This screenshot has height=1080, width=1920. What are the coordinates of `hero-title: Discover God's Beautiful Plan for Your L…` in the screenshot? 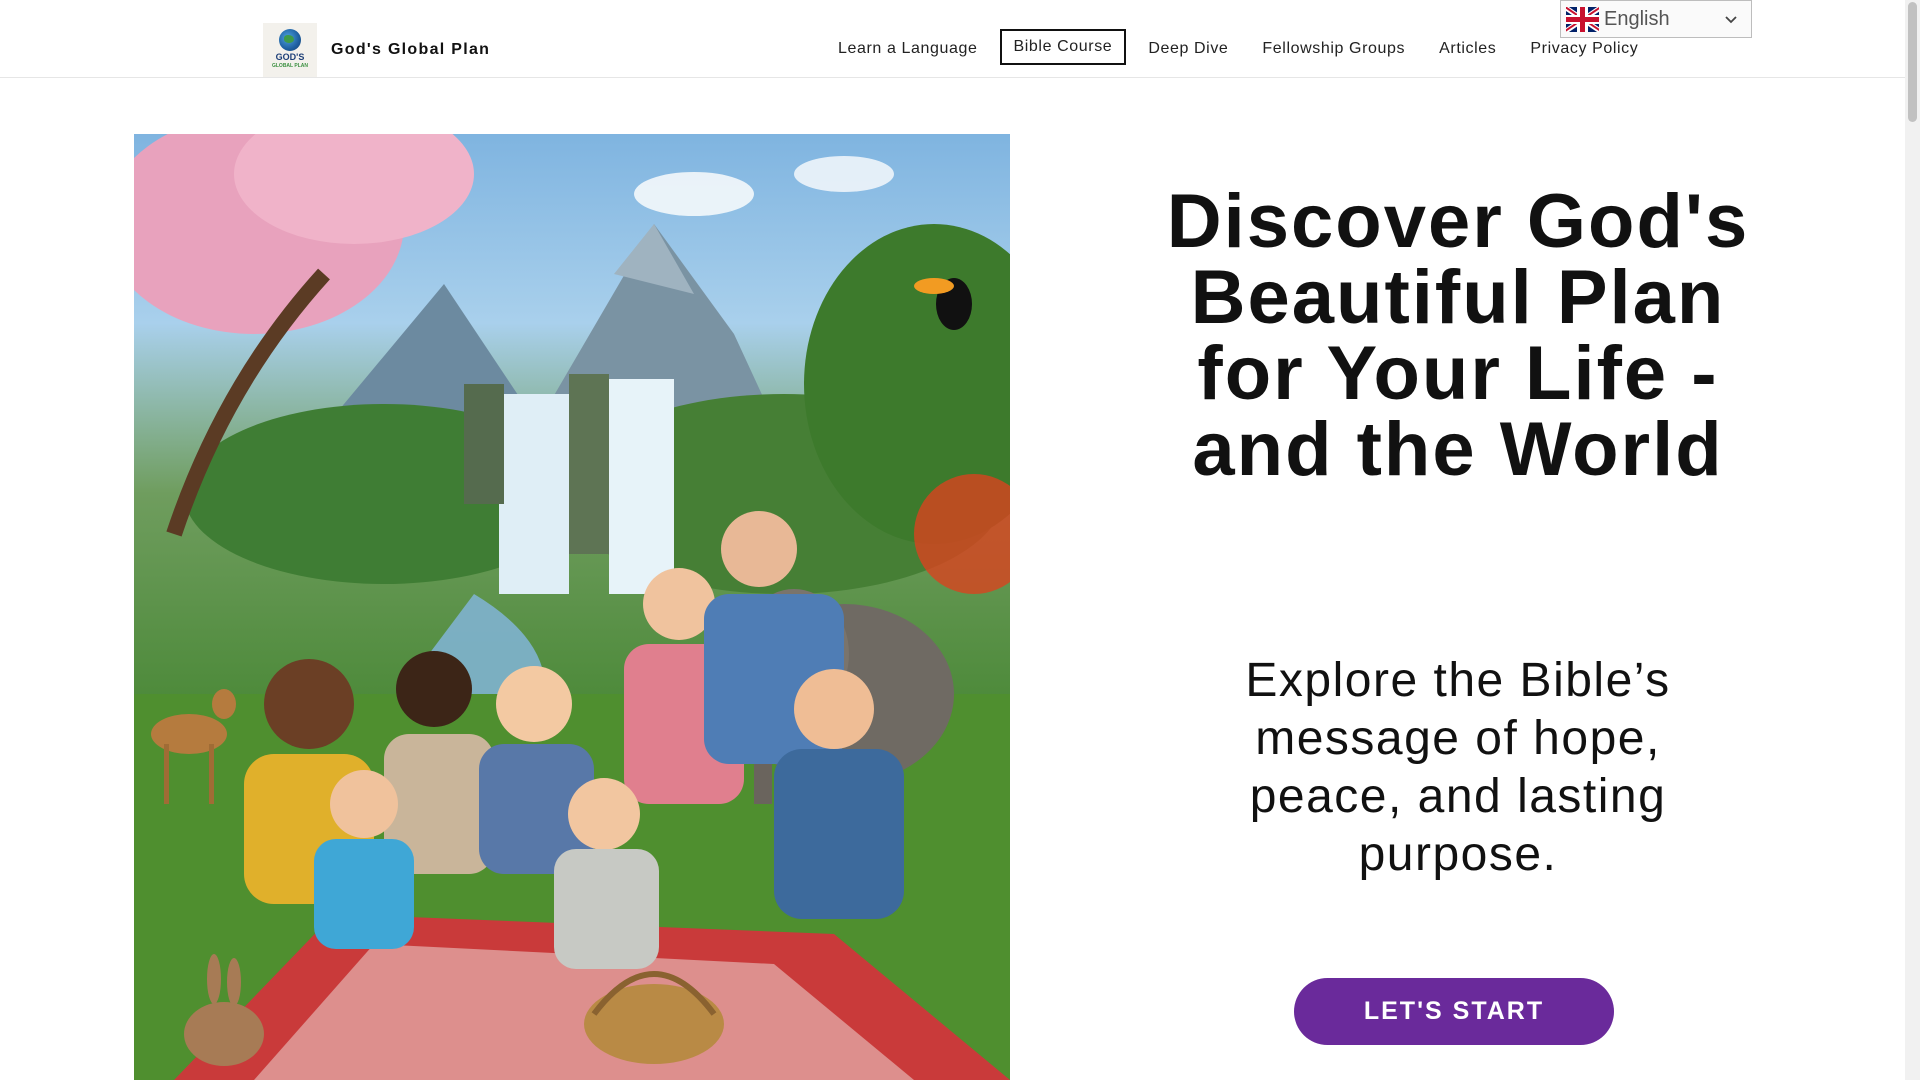 It's located at (1458, 335).